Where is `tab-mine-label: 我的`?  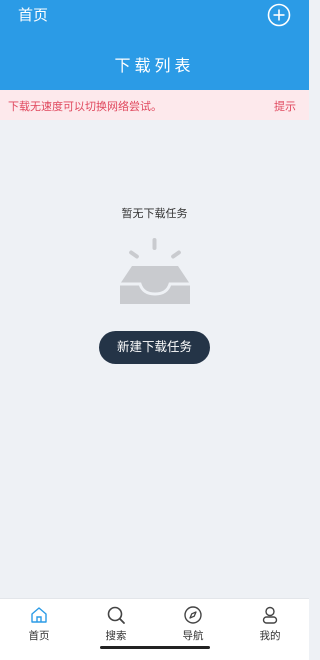
tab-mine-label: 我的 is located at coordinates (270, 636).